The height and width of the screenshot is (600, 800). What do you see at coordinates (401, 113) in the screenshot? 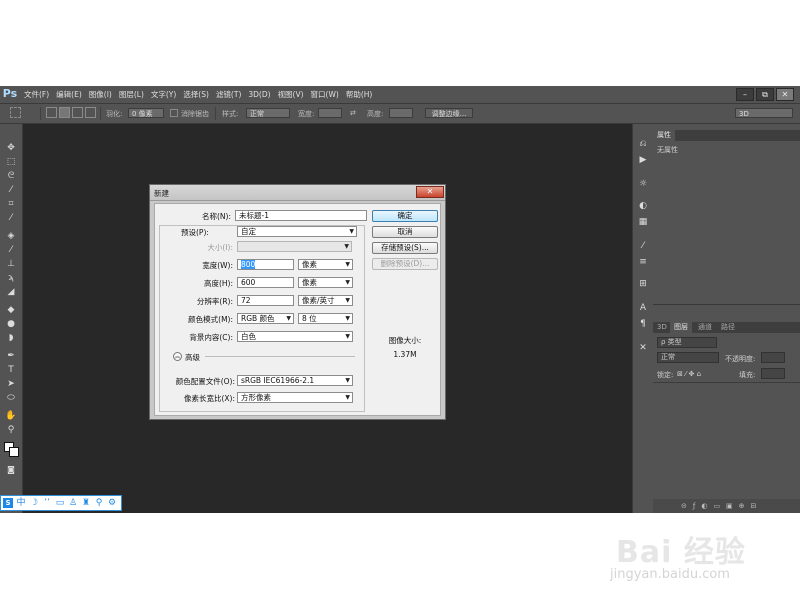
I see `height-input` at bounding box center [401, 113].